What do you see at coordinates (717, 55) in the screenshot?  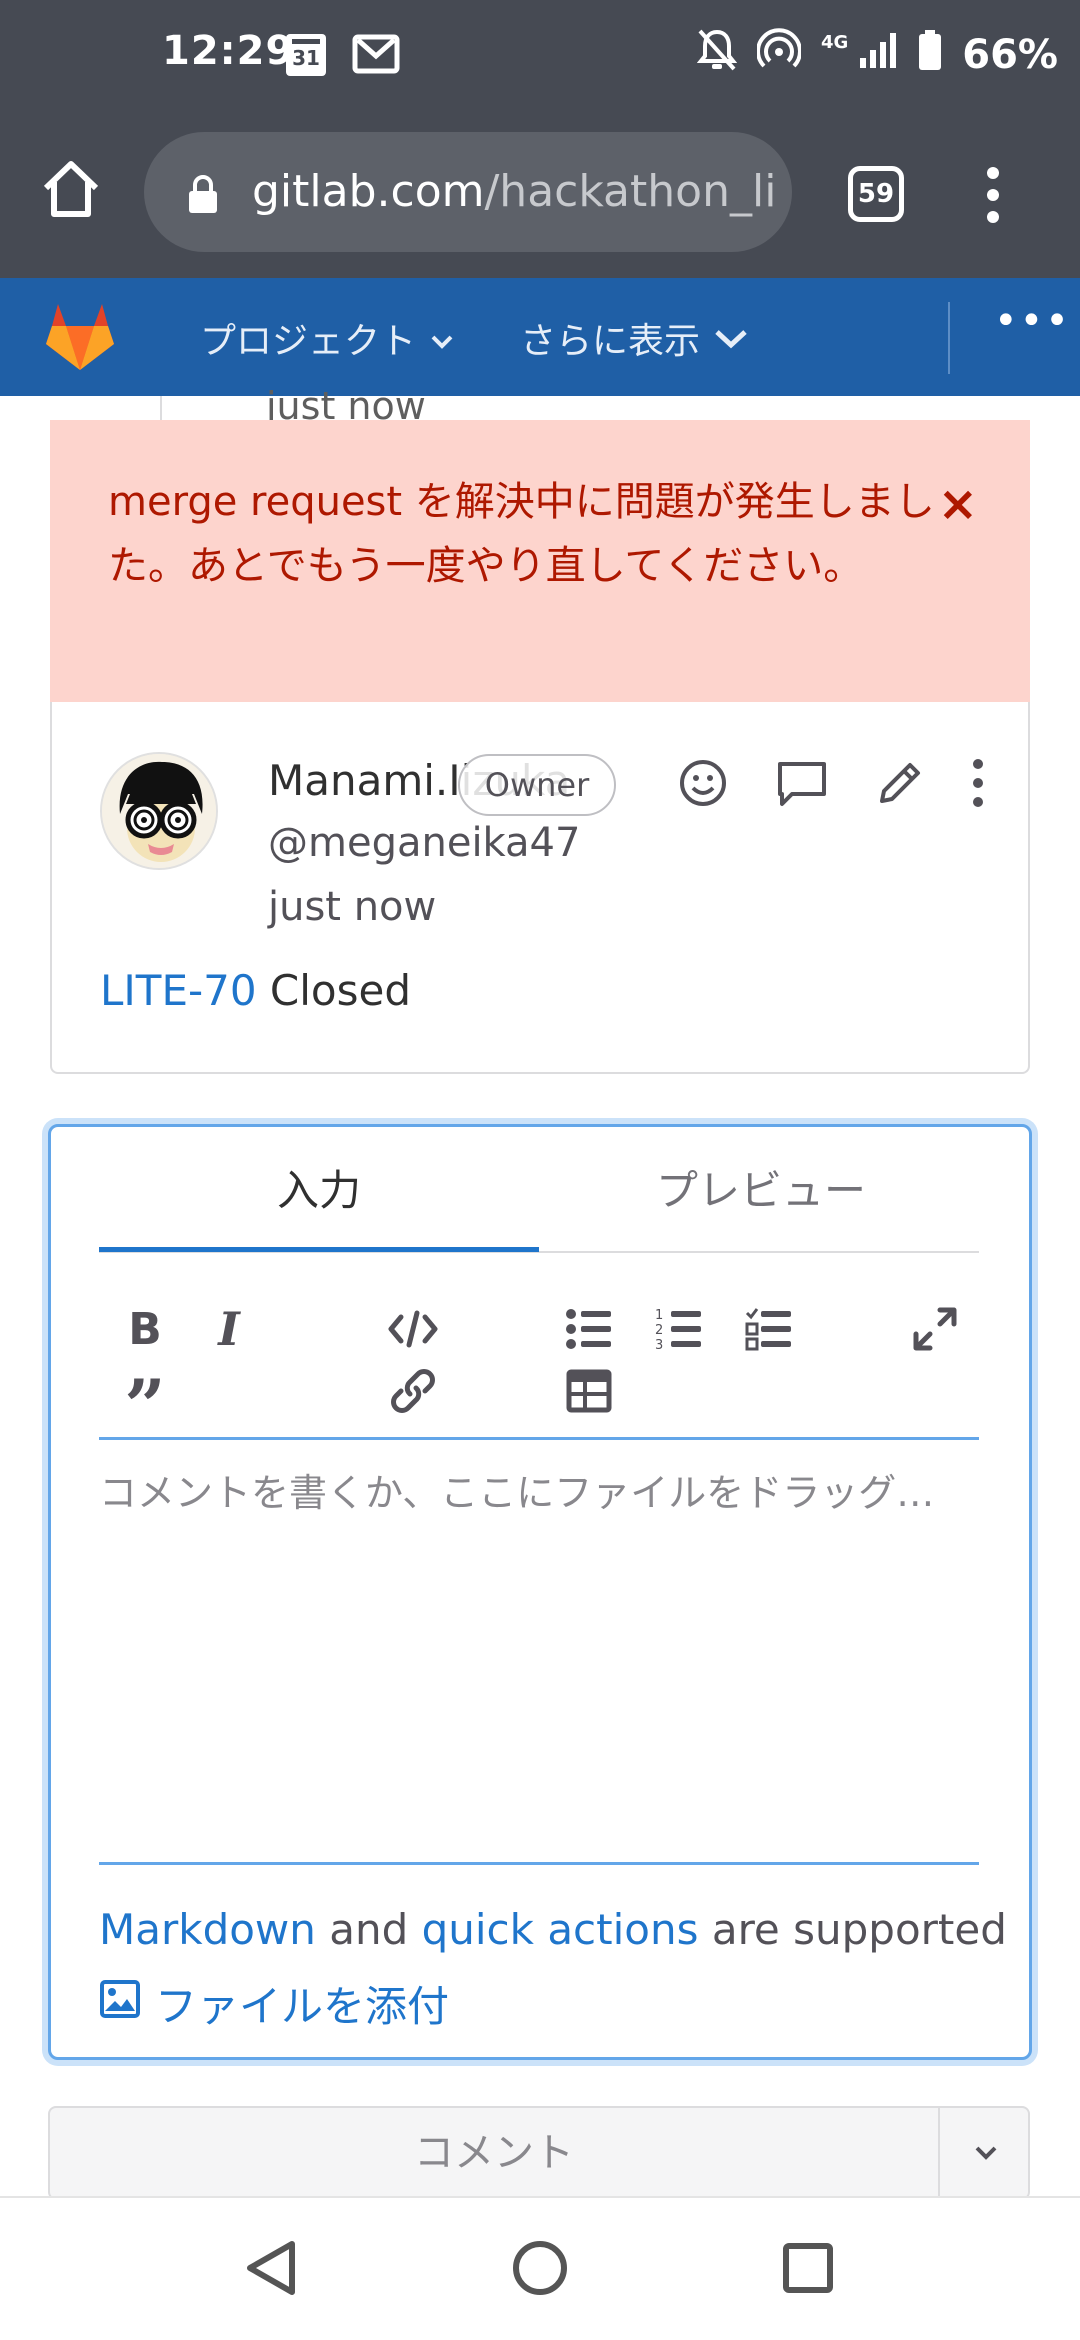 I see `mute-notifications-icon` at bounding box center [717, 55].